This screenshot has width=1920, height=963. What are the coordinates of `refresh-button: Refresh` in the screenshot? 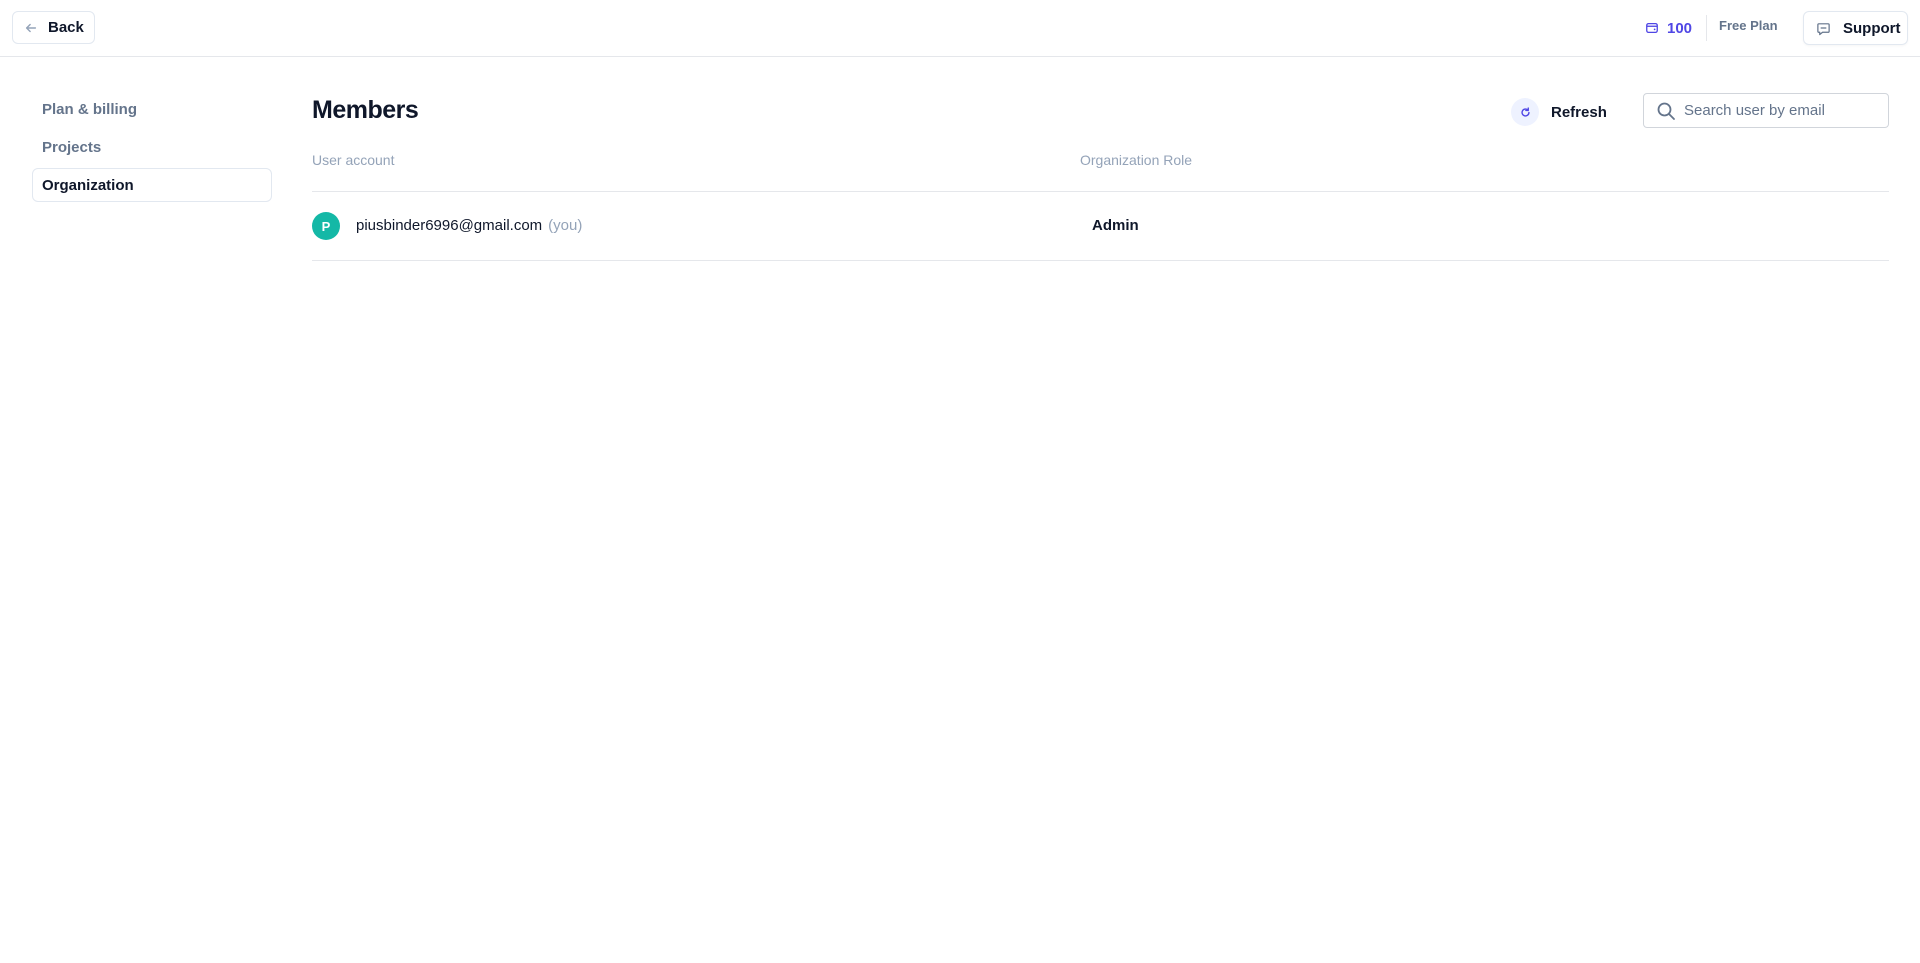 It's located at (1559, 112).